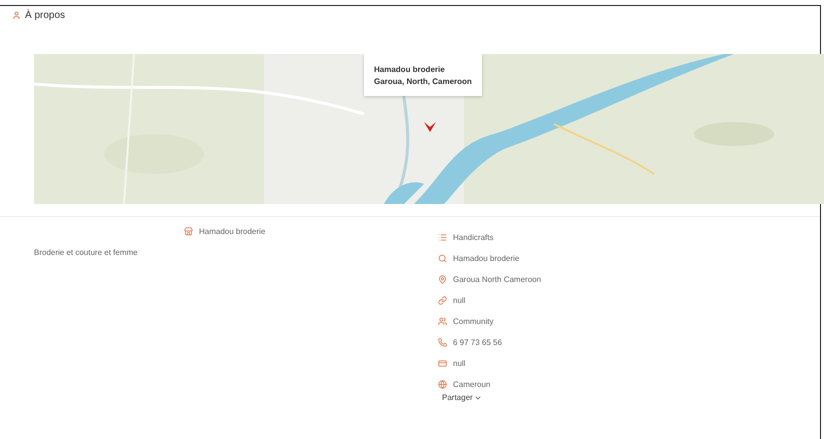 This screenshot has width=824, height=439. Describe the element at coordinates (442, 342) in the screenshot. I see `phone-icon` at that location.